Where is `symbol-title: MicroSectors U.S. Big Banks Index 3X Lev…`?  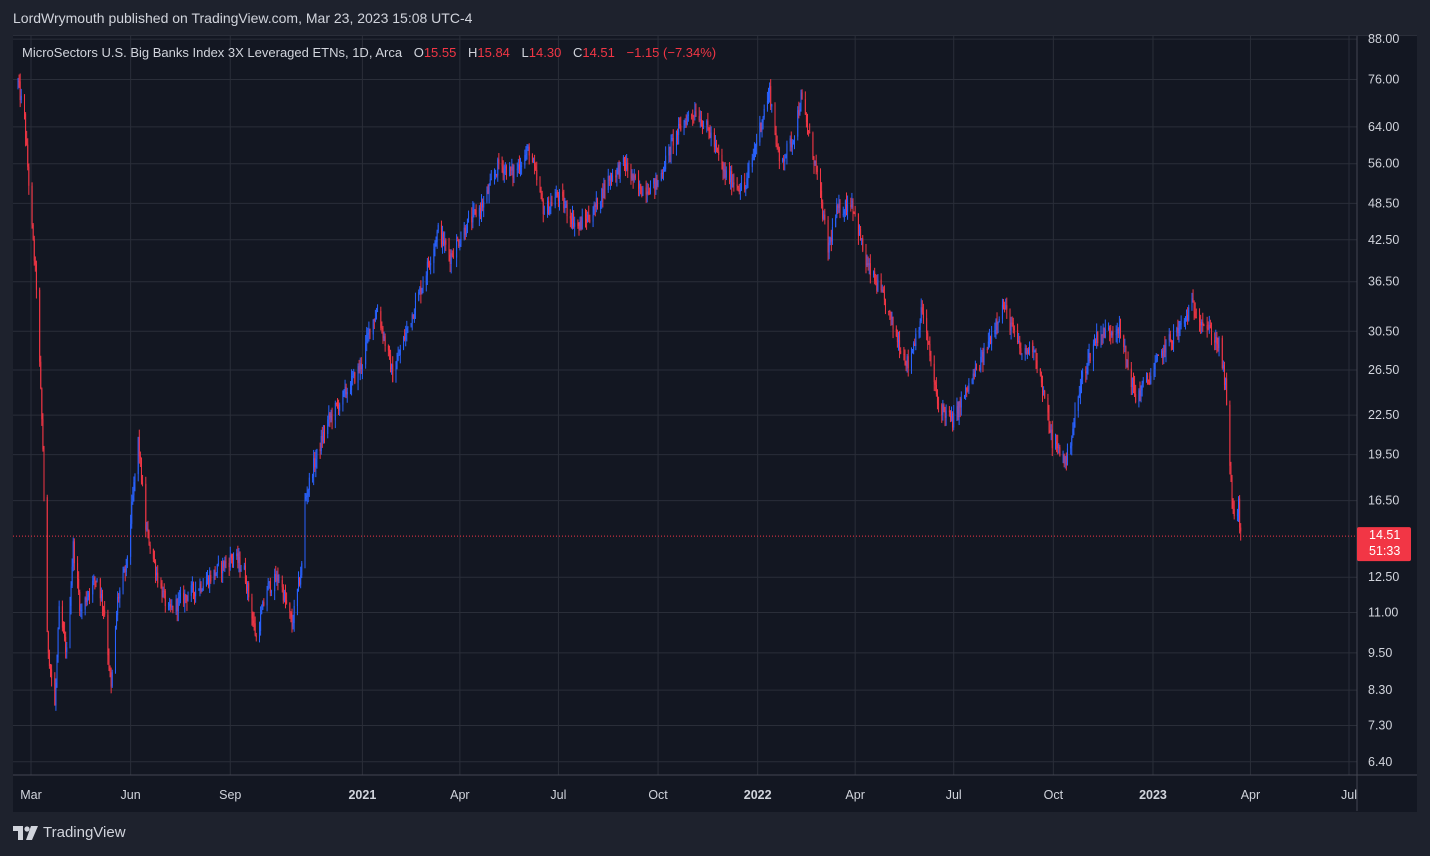 symbol-title: MicroSectors U.S. Big Banks Index 3X Lev… is located at coordinates (212, 52).